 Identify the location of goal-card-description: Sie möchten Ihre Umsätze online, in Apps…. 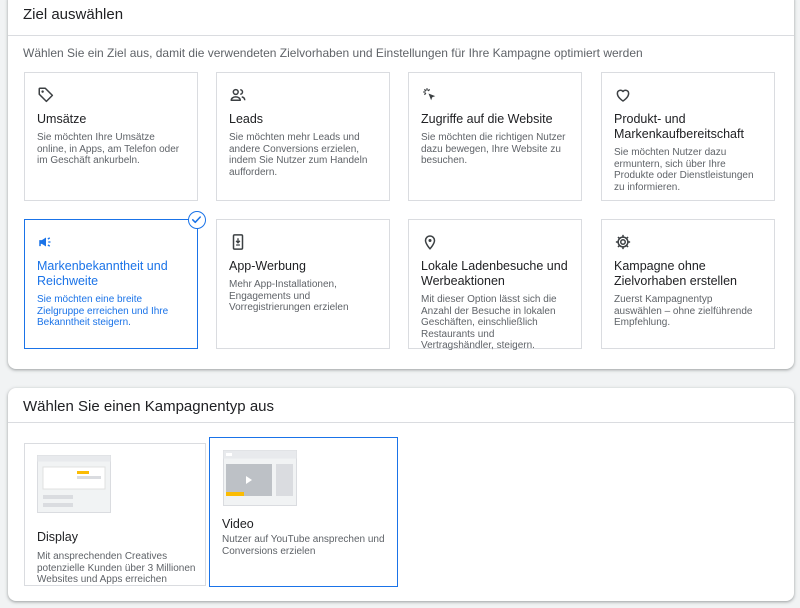
(108, 149).